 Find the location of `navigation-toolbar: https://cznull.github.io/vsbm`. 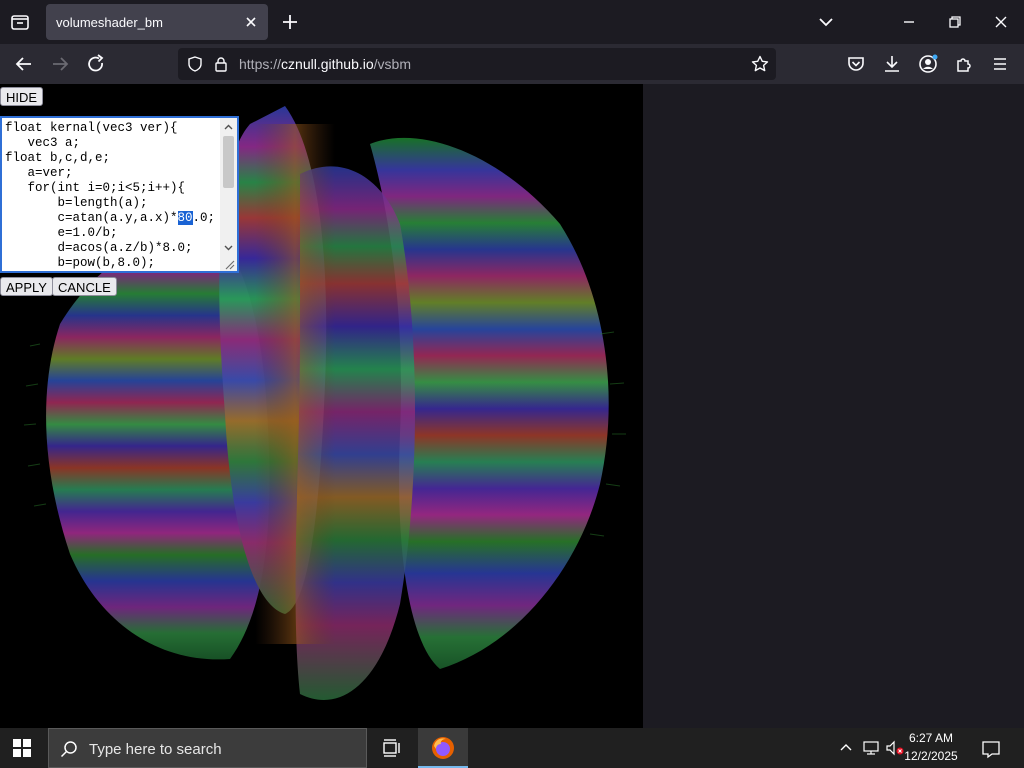

navigation-toolbar: https://cznull.github.io/vsbm is located at coordinates (512, 64).